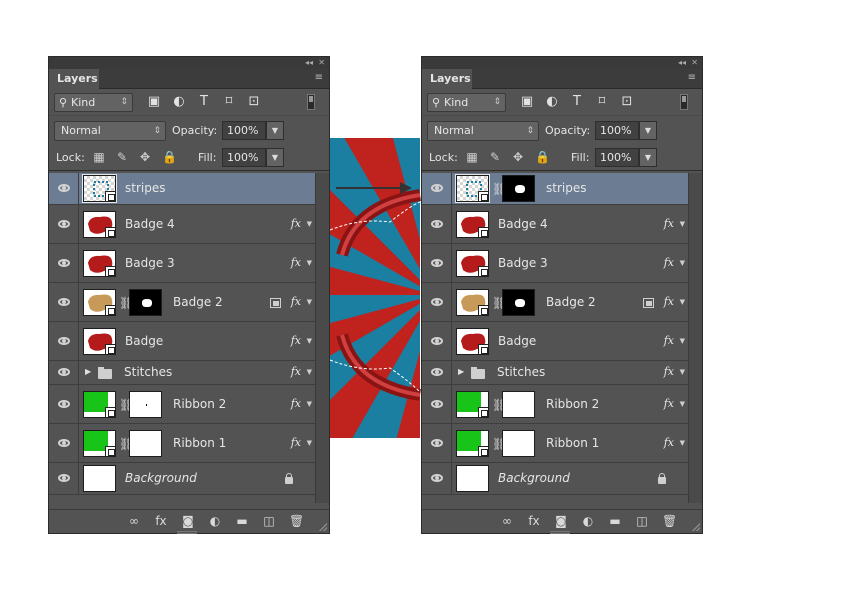 The height and width of the screenshot is (600, 850). Describe the element at coordinates (161, 521) in the screenshot. I see `add-style-icon: fx` at that location.